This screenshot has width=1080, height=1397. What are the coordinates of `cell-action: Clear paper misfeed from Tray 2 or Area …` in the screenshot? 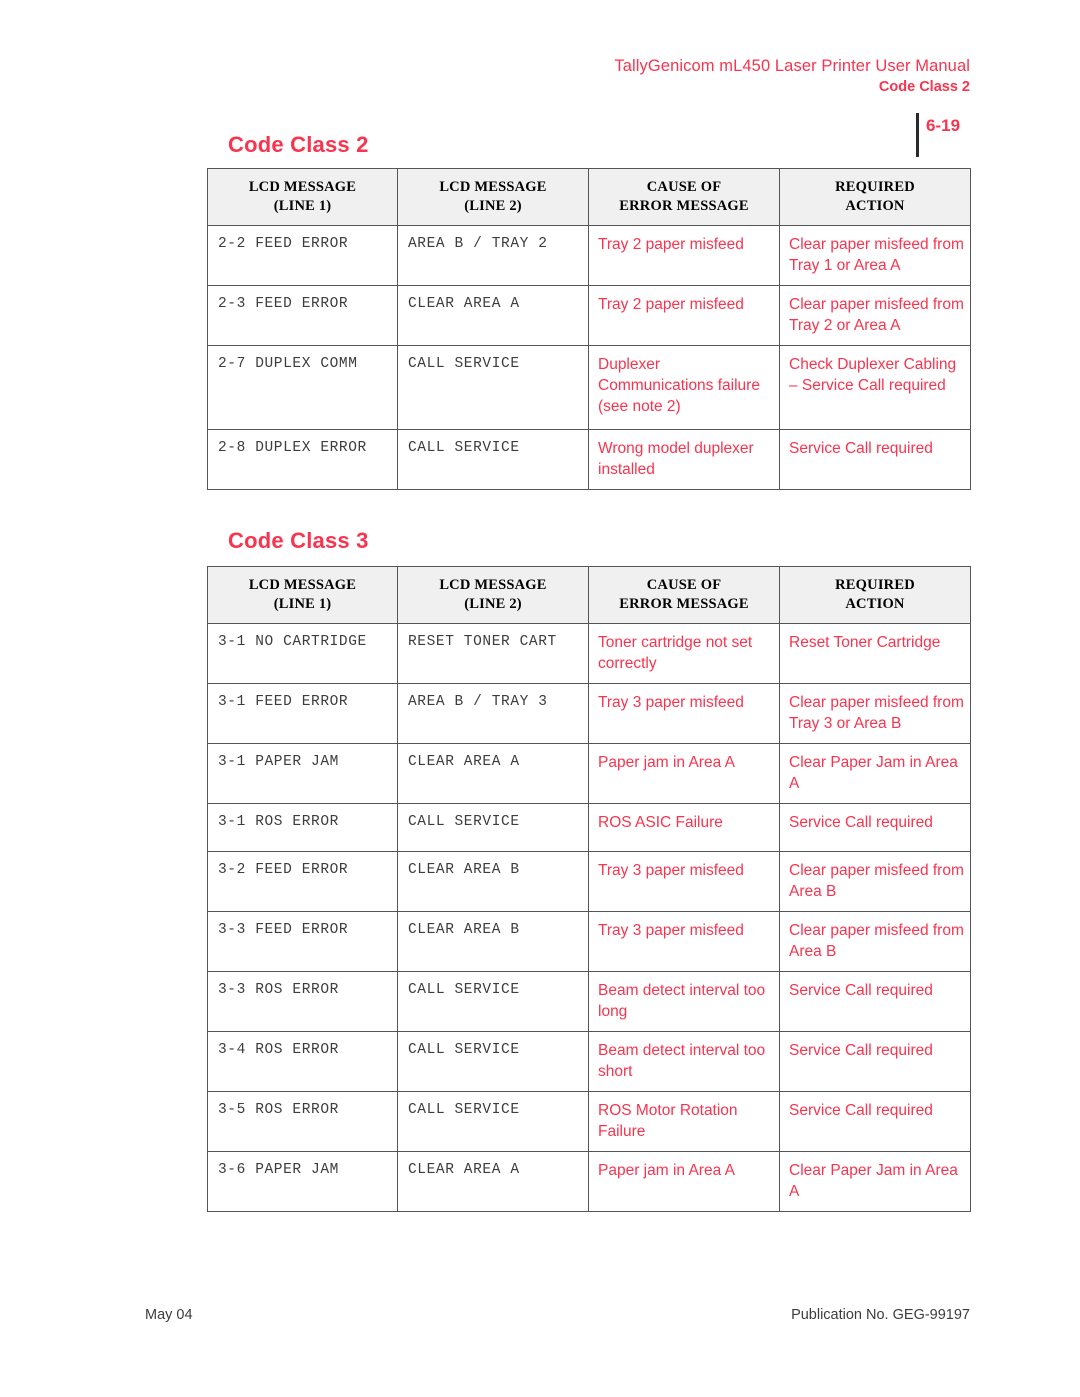 It's located at (875, 315).